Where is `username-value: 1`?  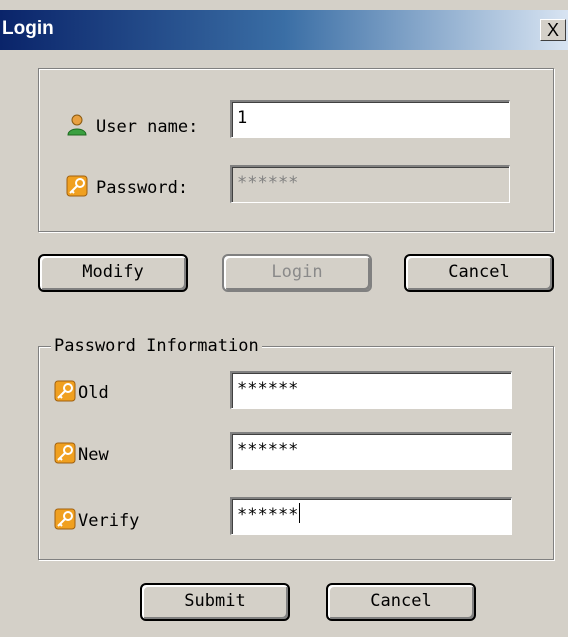 username-value: 1 is located at coordinates (242, 118).